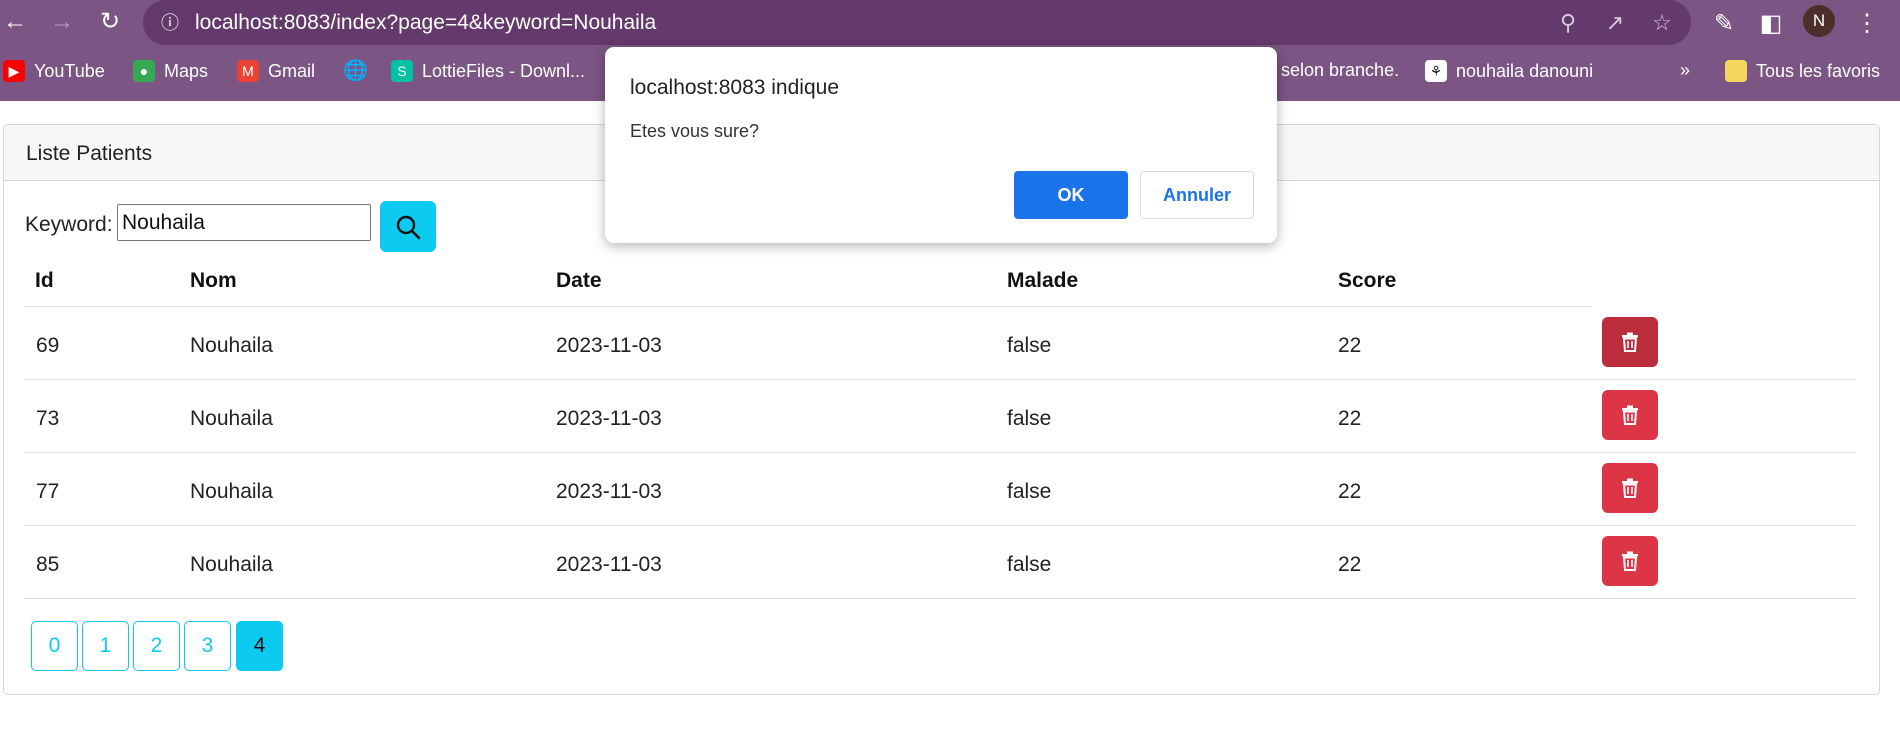 This screenshot has width=1900, height=751. I want to click on bookmark-youtube: ▶ YouTube, so click(54, 71).